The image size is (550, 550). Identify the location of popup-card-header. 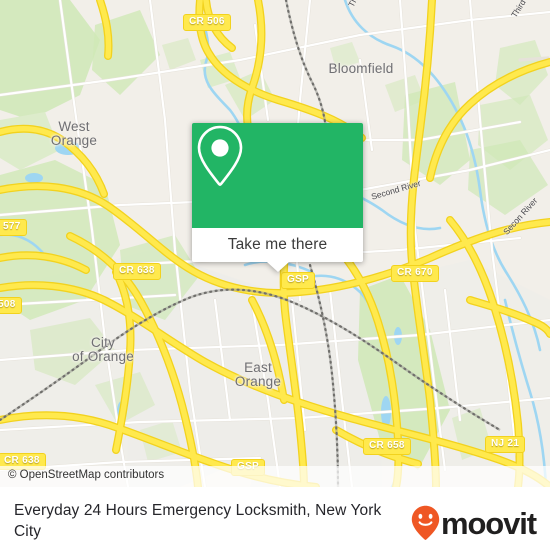
(277, 175).